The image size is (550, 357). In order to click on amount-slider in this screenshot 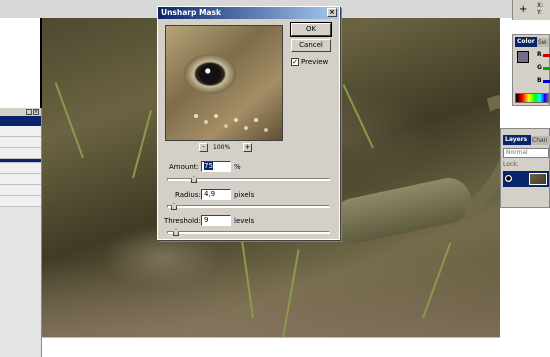, I will do `click(248, 179)`.